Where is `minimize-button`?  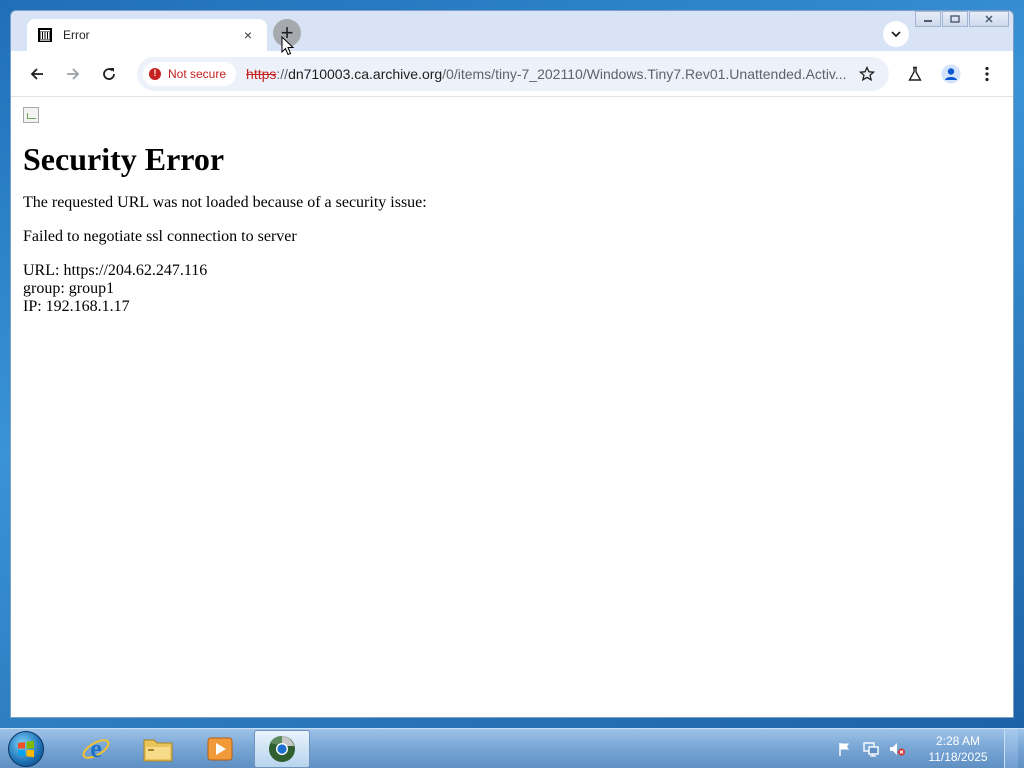
minimize-button is located at coordinates (928, 19).